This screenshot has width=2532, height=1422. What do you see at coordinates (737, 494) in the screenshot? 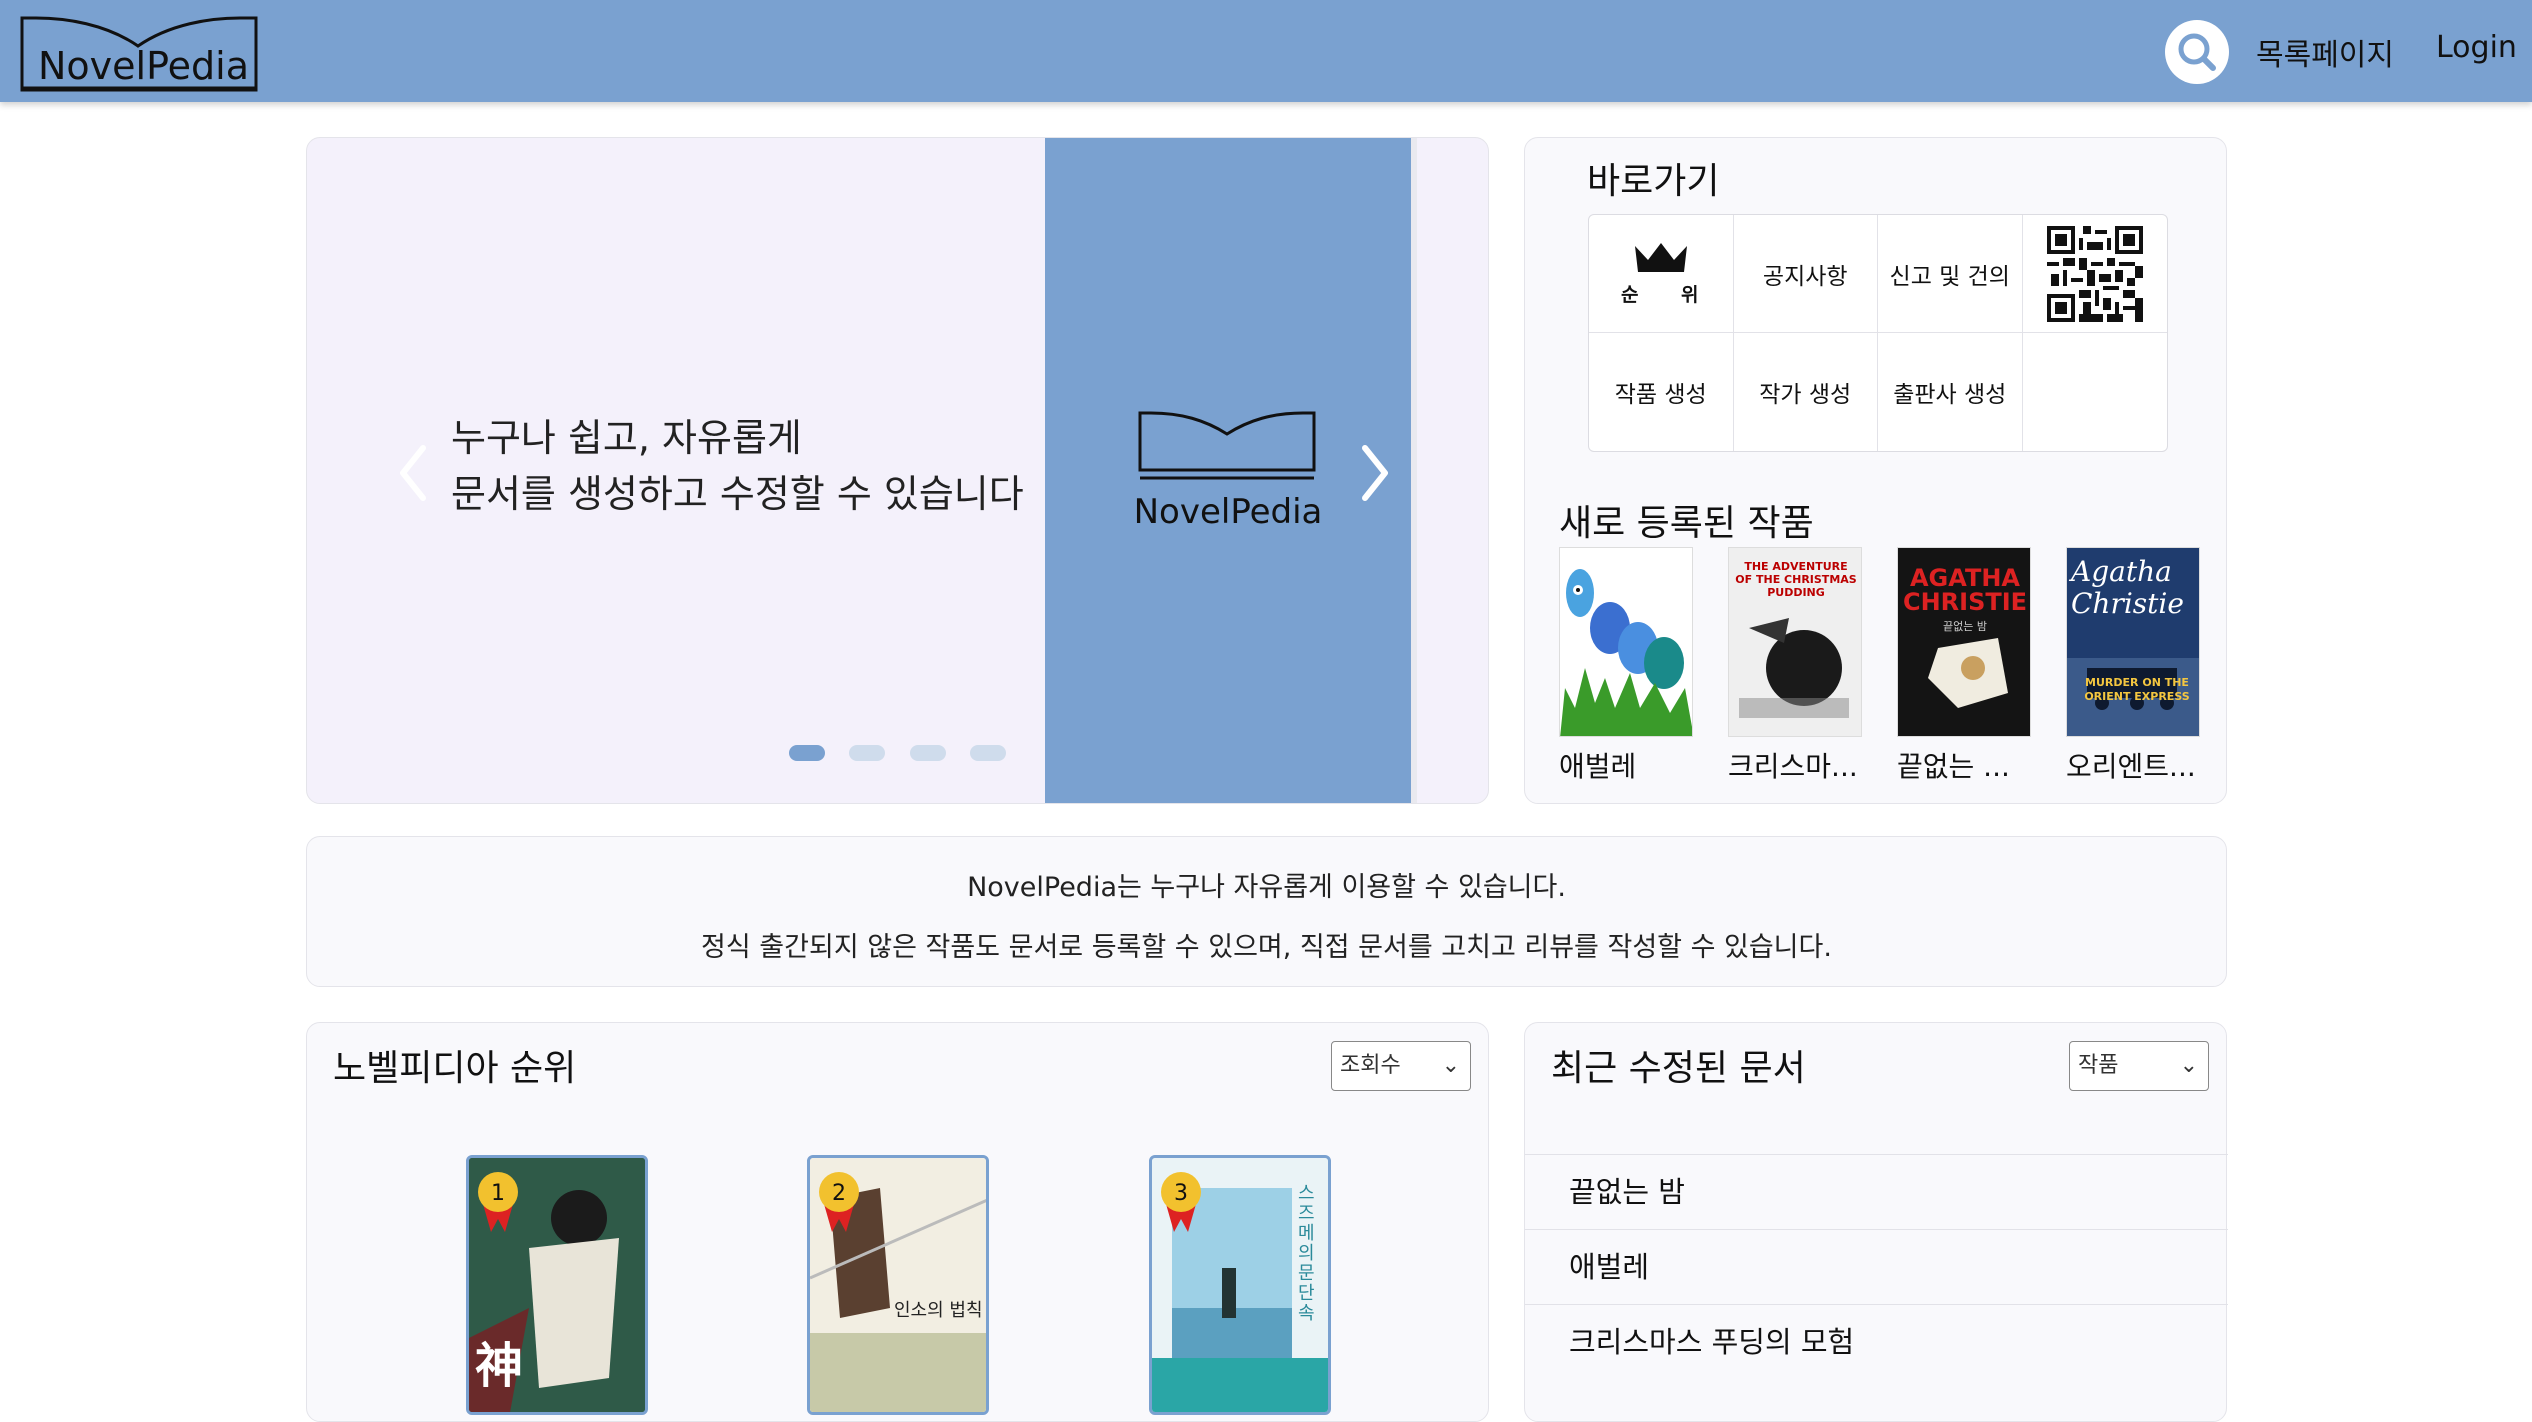
I see `slide-caption-line2: 문서를 생성하고 수정할 수 있습니다` at bounding box center [737, 494].